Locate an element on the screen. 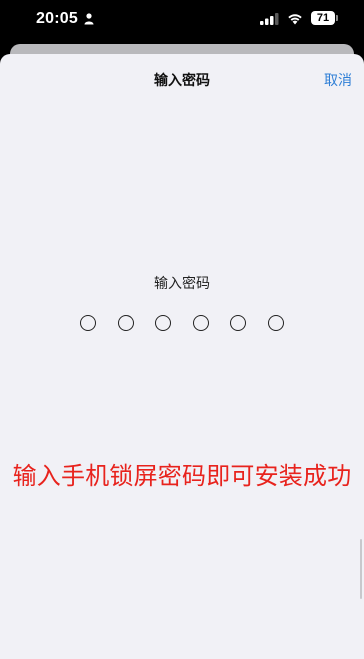  battery-icon: 71 is located at coordinates (324, 18).